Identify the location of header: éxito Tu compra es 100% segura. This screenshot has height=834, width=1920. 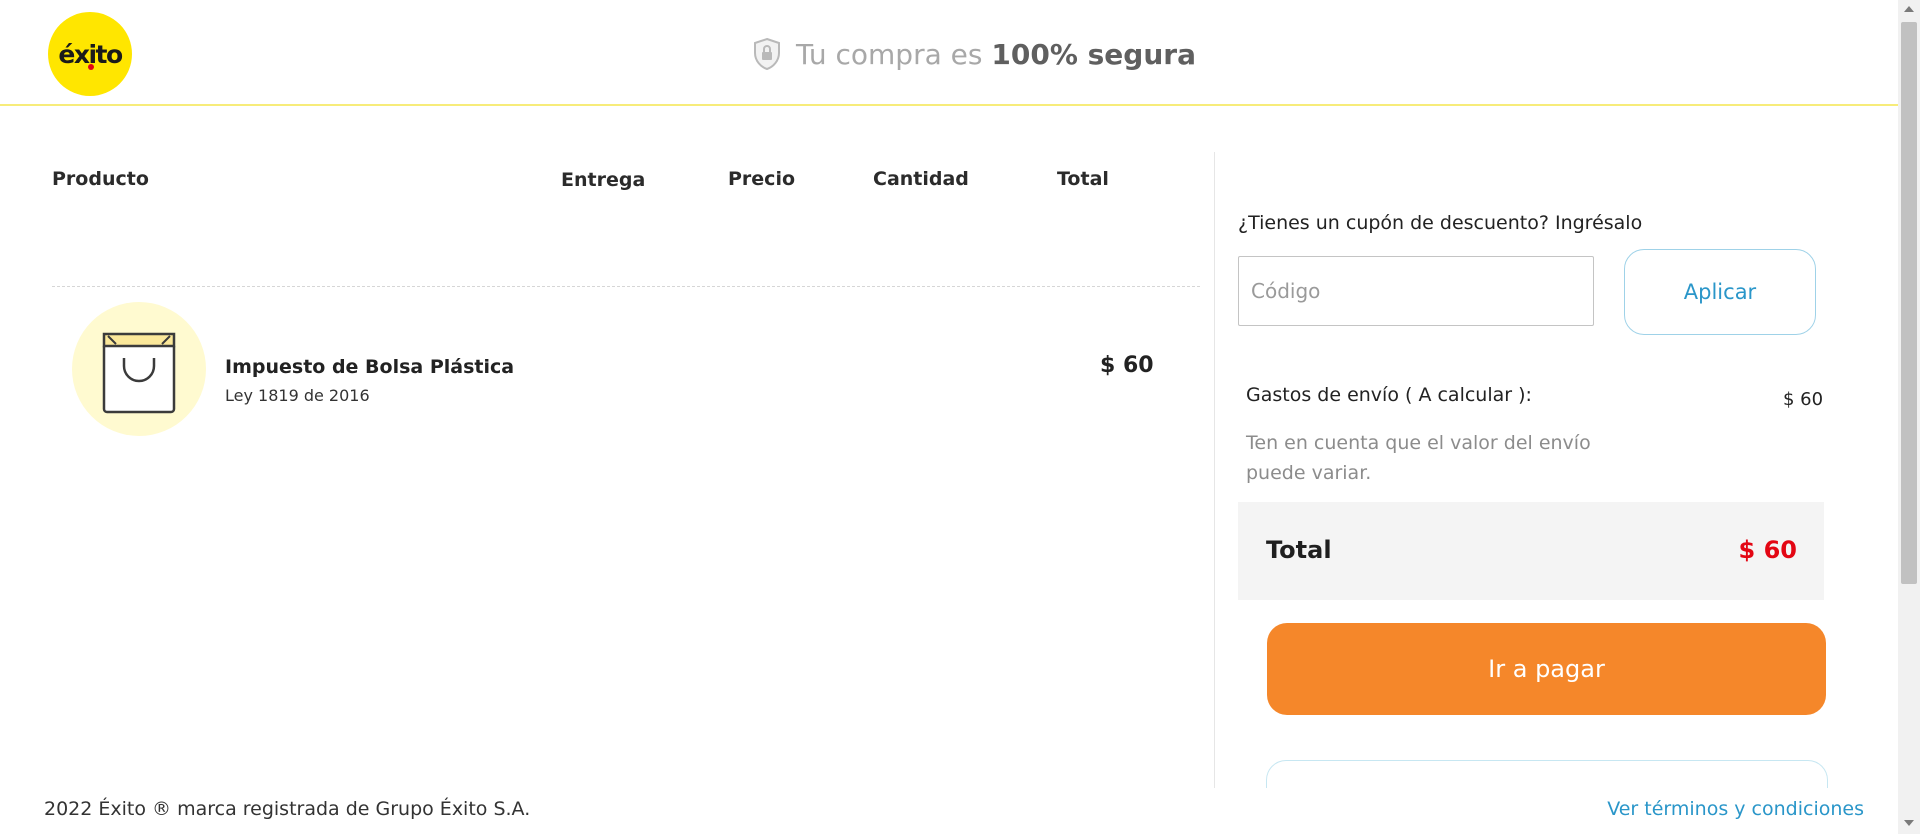
(949, 53).